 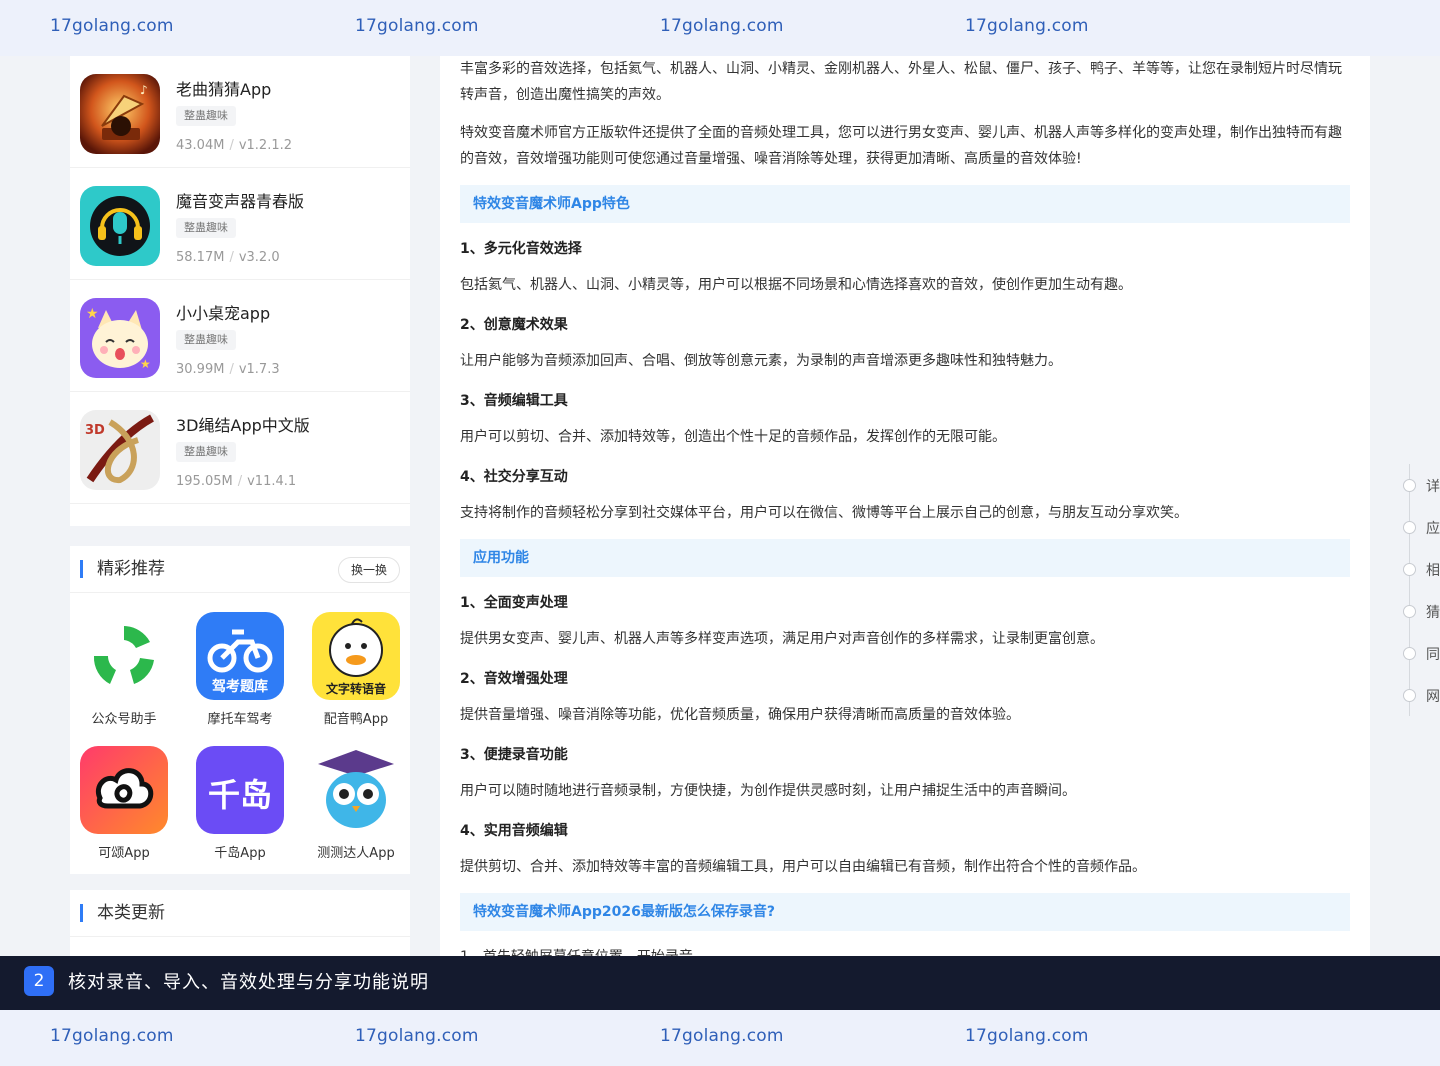 What do you see at coordinates (905, 558) in the screenshot?
I see `section-heading-functions: 应用功能` at bounding box center [905, 558].